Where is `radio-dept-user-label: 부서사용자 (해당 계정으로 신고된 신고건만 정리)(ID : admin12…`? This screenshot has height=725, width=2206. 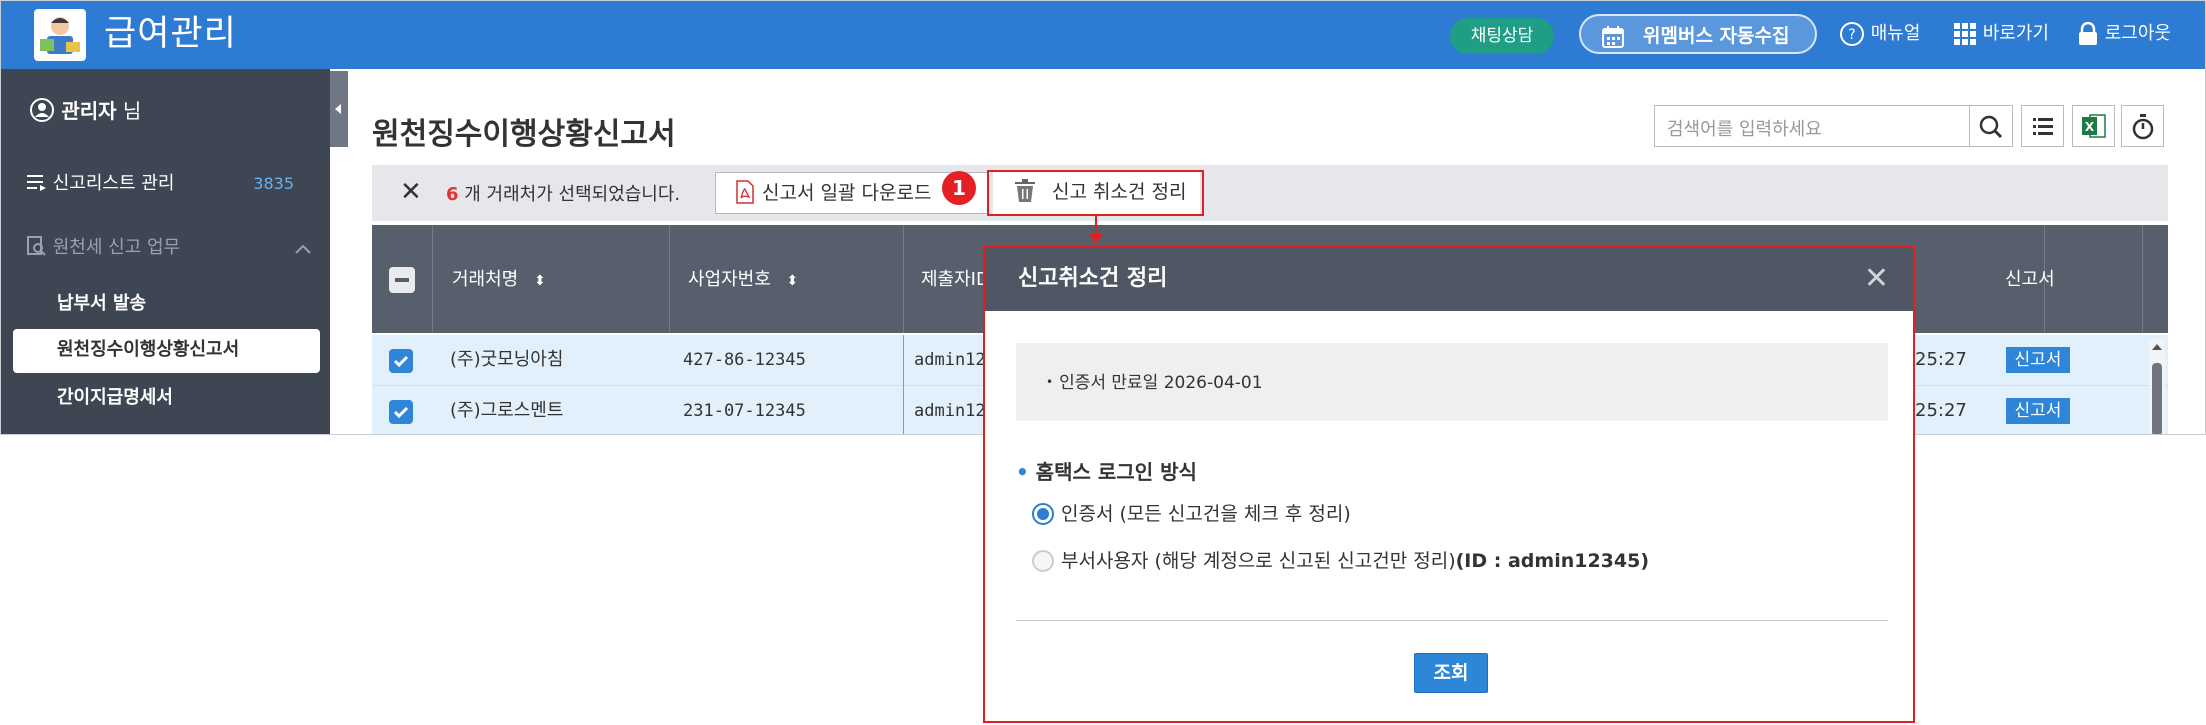
radio-dept-user-label: 부서사용자 (해당 계정으로 신고된 신고건만 정리)(ID : admin12… is located at coordinates (1355, 561).